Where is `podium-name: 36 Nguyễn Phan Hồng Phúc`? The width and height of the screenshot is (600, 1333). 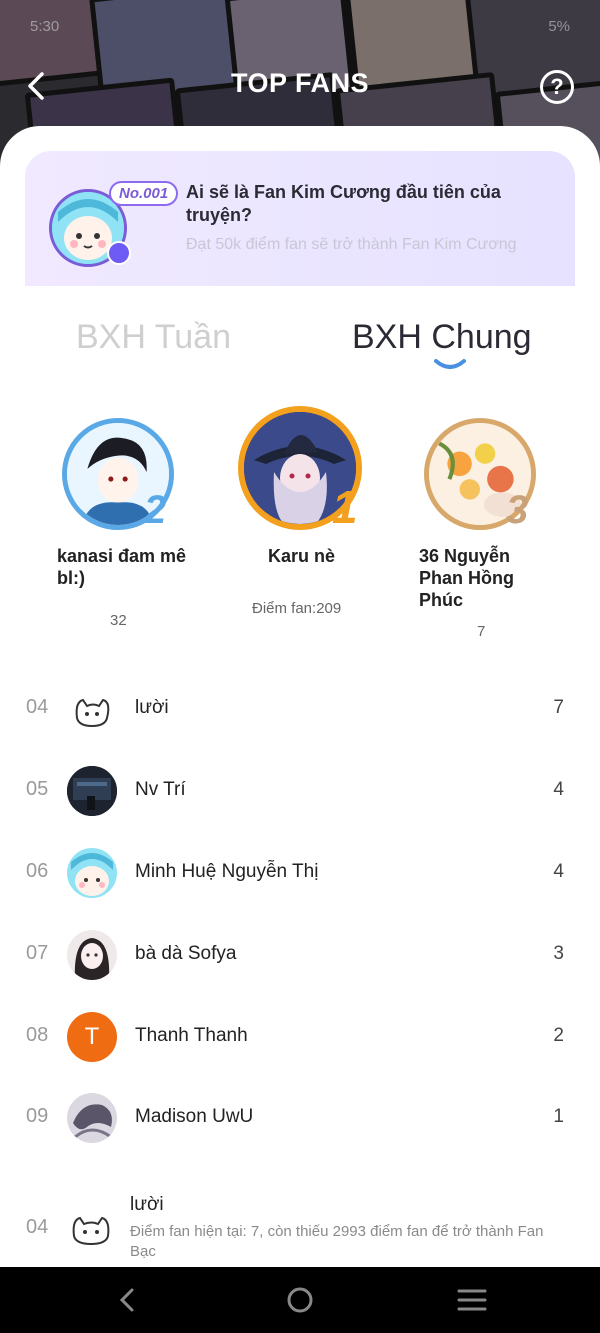
podium-name: 36 Nguyễn Phan Hồng Phúc is located at coordinates (466, 578).